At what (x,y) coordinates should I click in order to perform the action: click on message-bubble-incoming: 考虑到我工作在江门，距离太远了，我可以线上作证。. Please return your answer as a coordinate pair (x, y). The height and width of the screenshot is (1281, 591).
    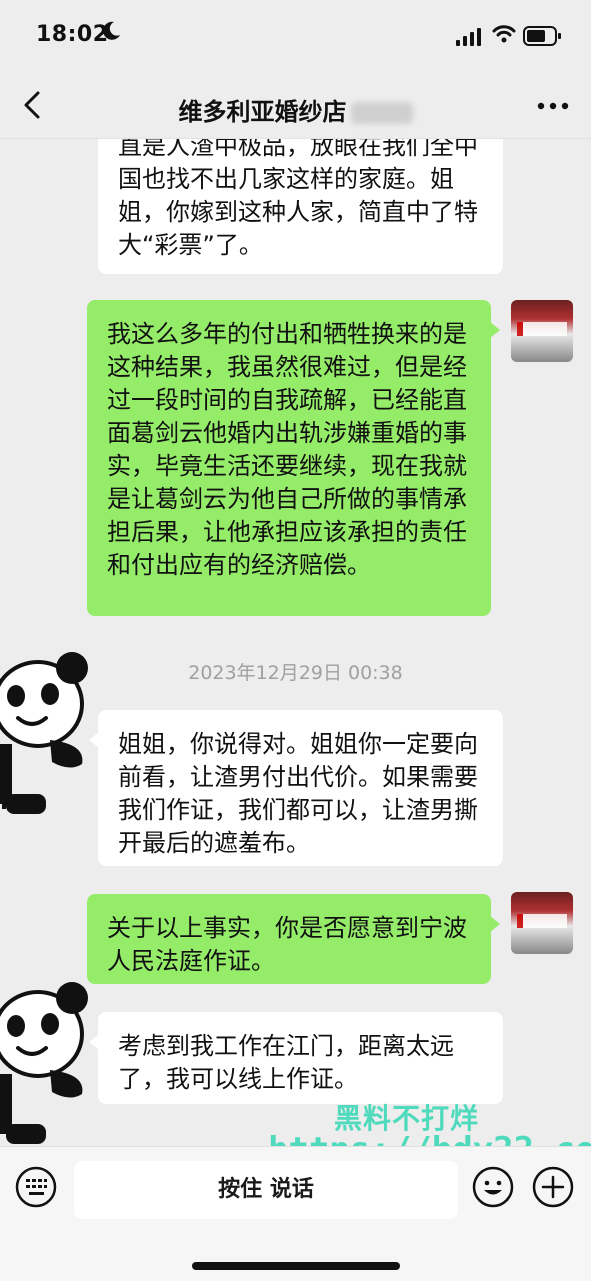
    Looking at the image, I should click on (296, 1058).